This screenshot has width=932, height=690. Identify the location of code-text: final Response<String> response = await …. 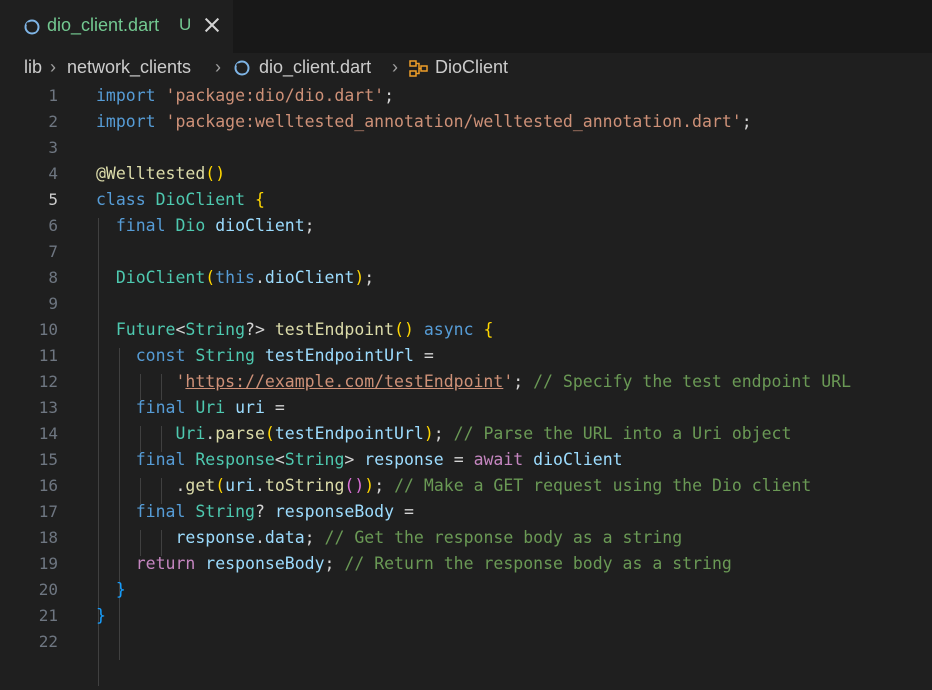
(379, 459).